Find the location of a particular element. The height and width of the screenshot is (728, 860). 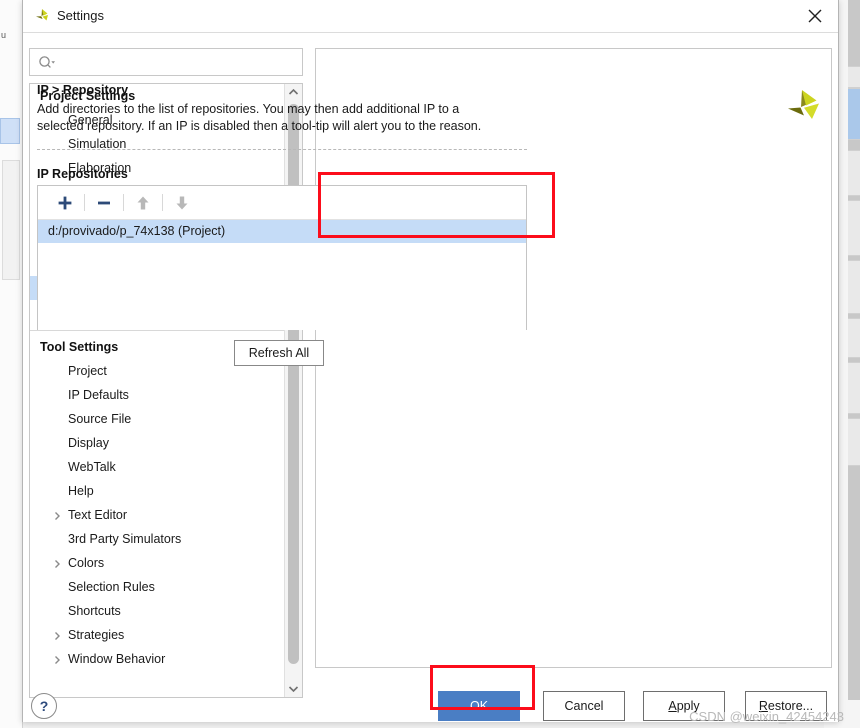

tree-scrollbar is located at coordinates (293, 390).